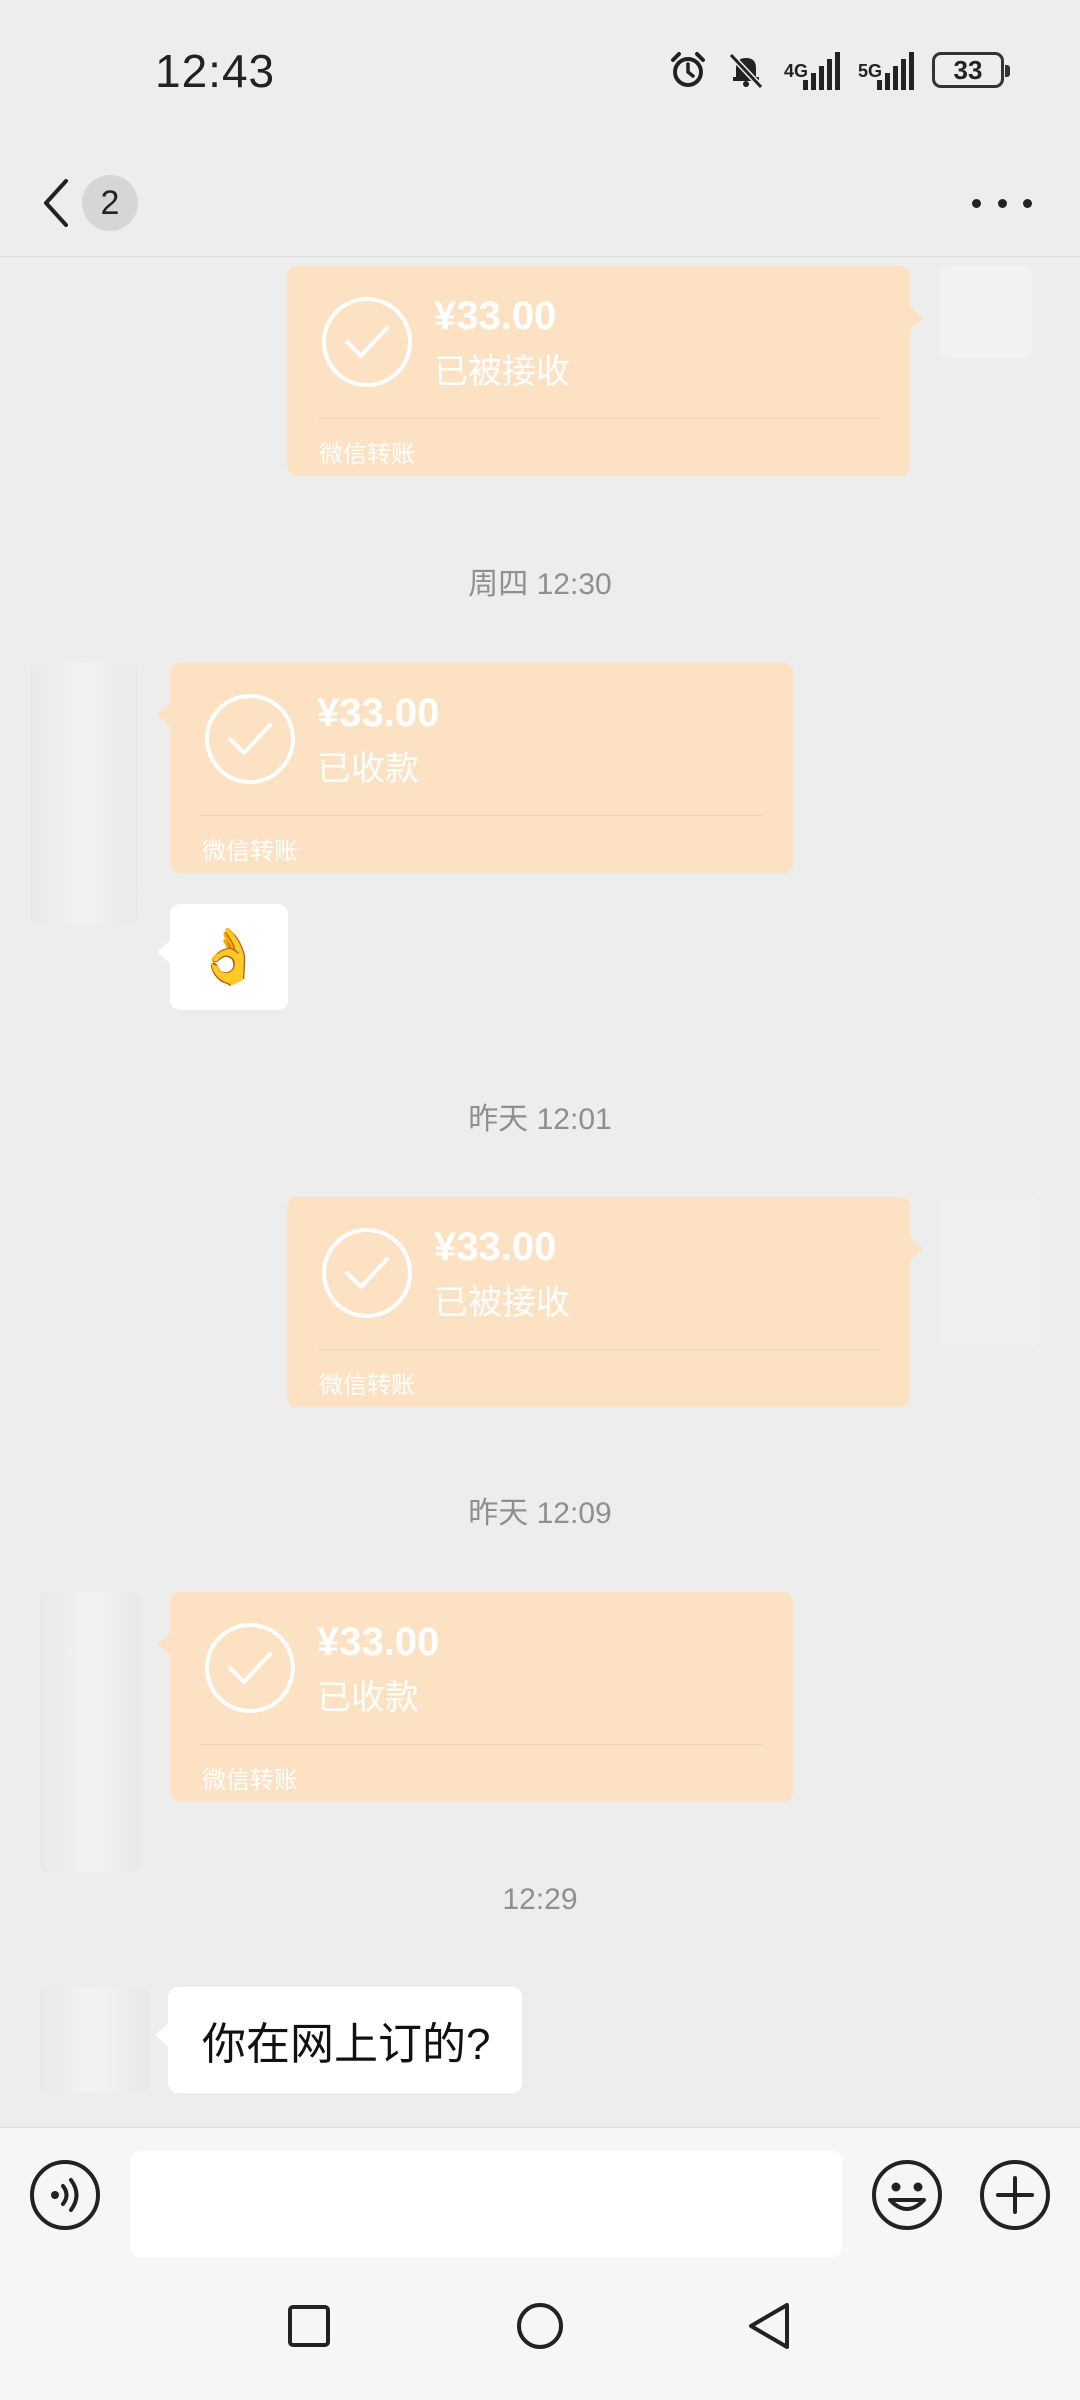 The height and width of the screenshot is (2400, 1080). I want to click on emoji-message: 👌, so click(222, 957).